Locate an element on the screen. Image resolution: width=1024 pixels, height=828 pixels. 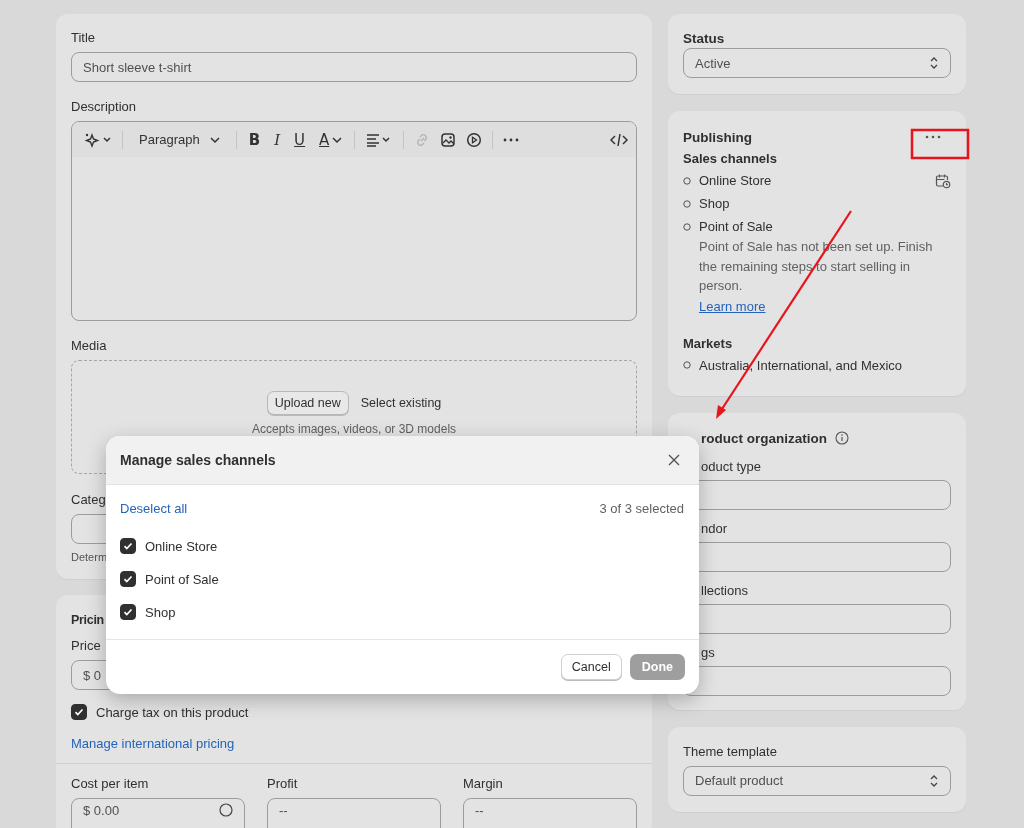
image-icon is located at coordinates (448, 139).